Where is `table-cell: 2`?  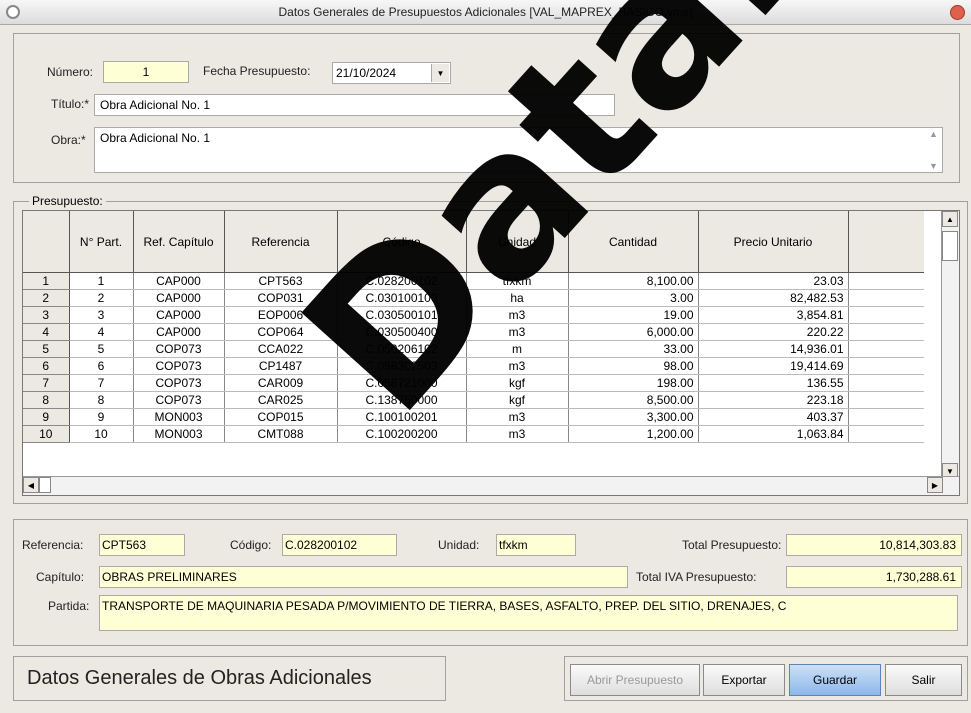
table-cell: 2 is located at coordinates (101, 298).